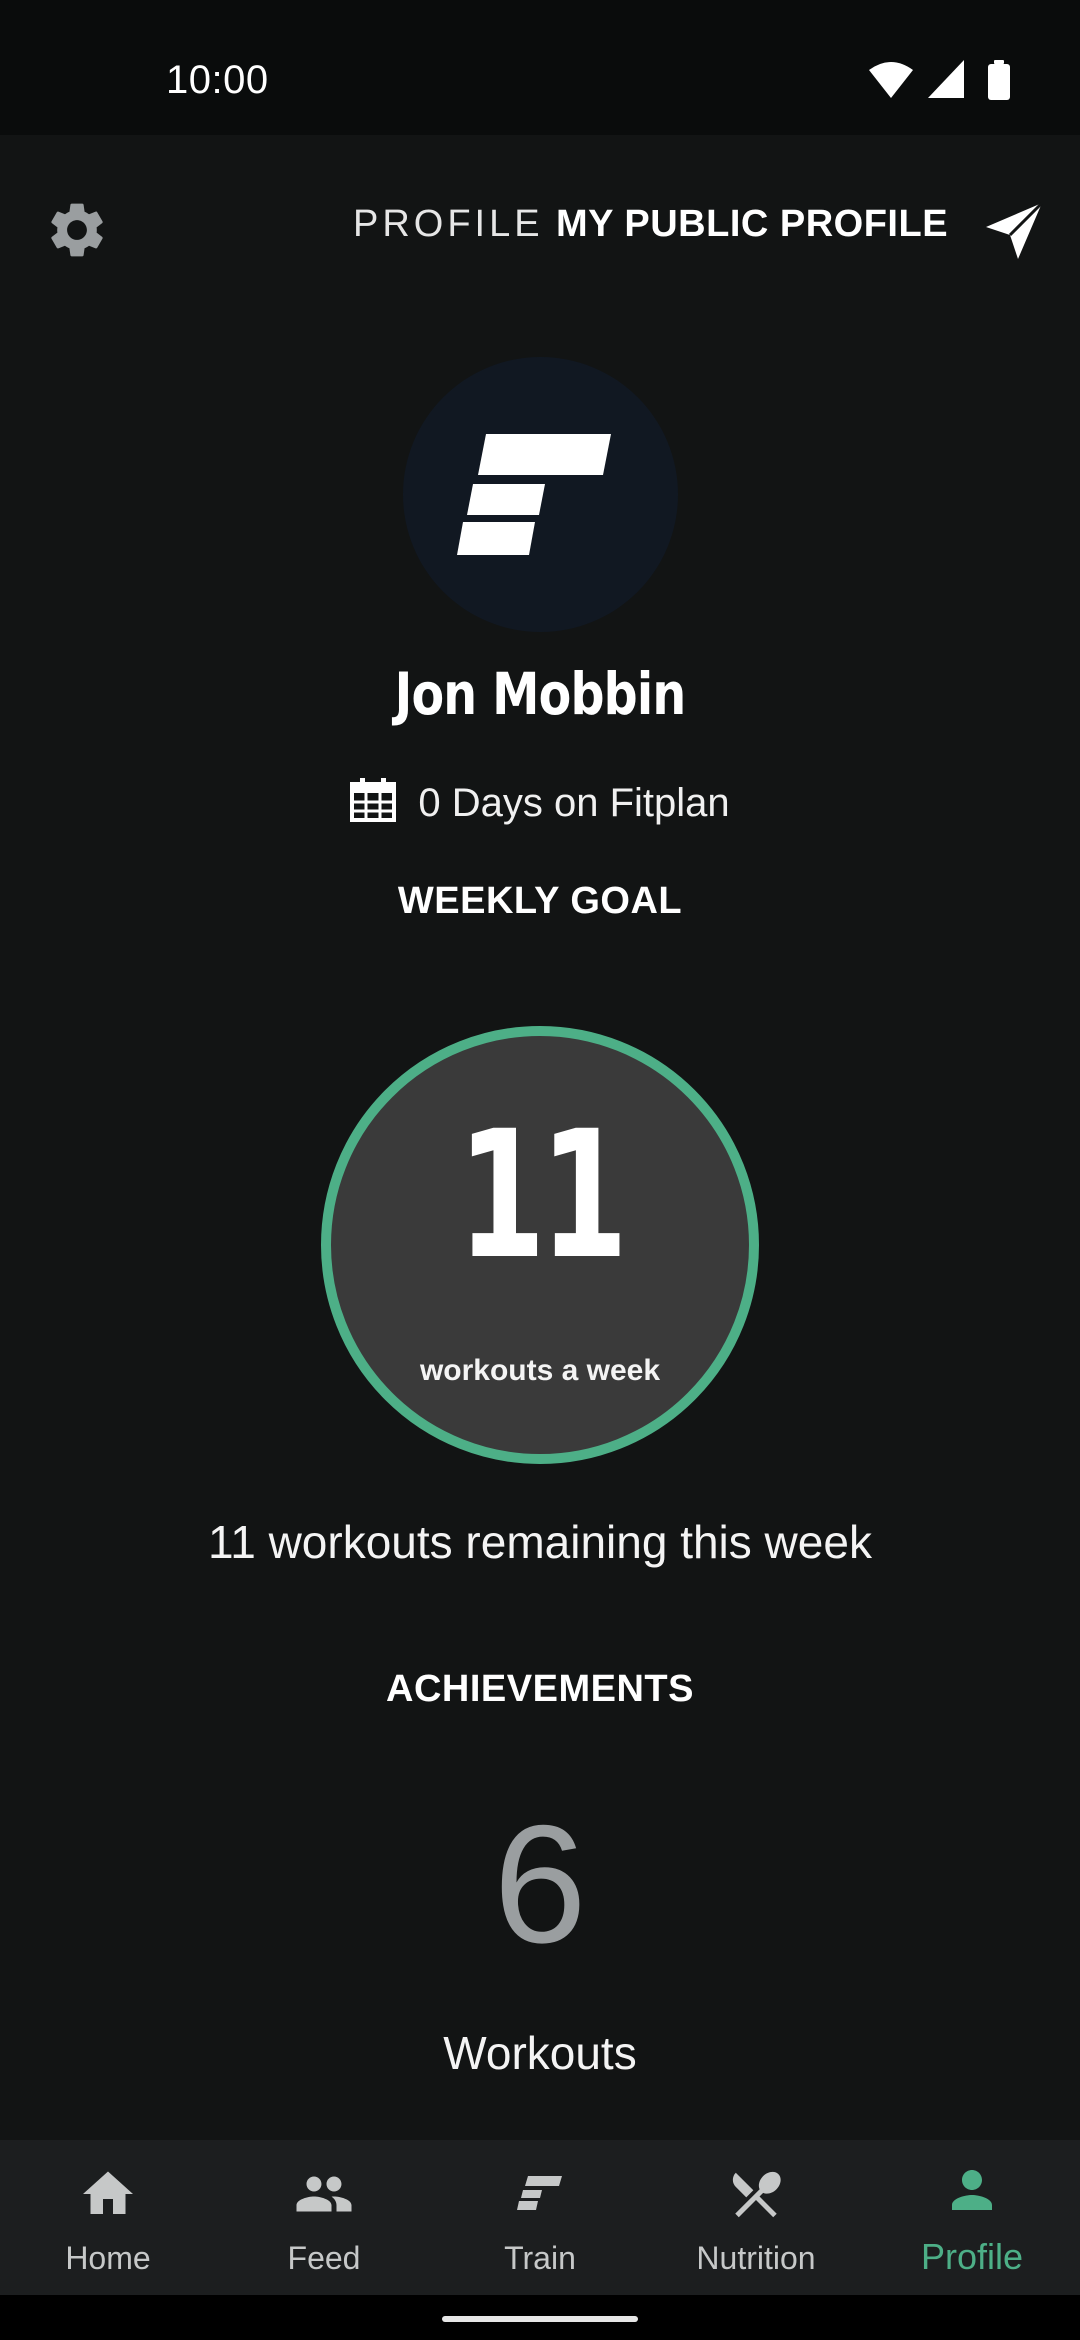 The image size is (1080, 2340). I want to click on people-icon, so click(324, 2194).